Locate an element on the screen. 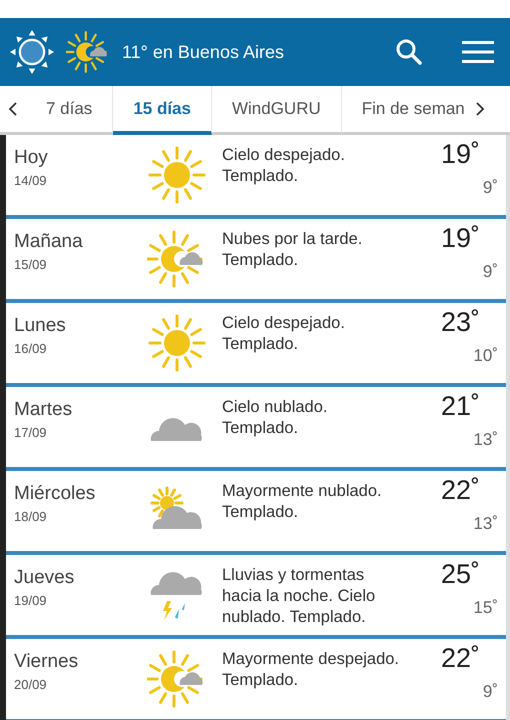 The height and width of the screenshot is (720, 510). high-temperature: 23˚ is located at coordinates (460, 322).